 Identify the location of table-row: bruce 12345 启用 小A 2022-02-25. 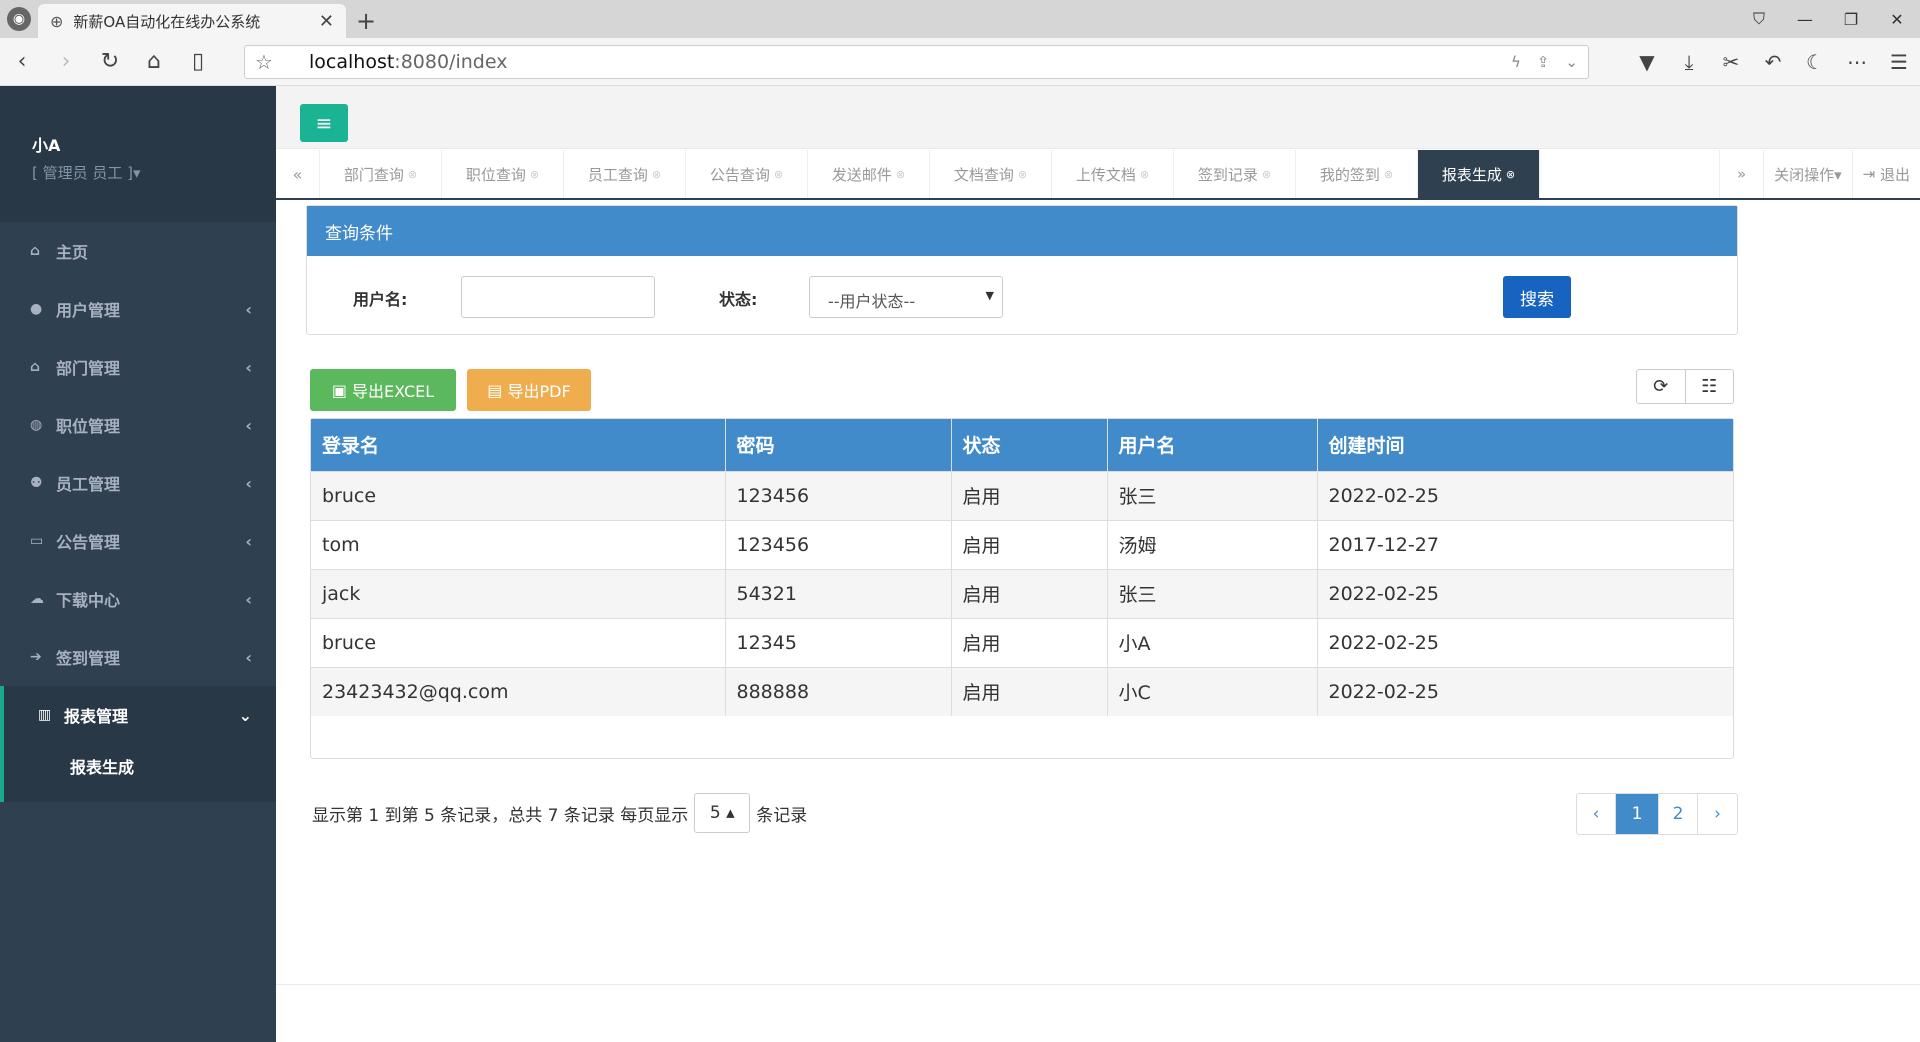
(1022, 642).